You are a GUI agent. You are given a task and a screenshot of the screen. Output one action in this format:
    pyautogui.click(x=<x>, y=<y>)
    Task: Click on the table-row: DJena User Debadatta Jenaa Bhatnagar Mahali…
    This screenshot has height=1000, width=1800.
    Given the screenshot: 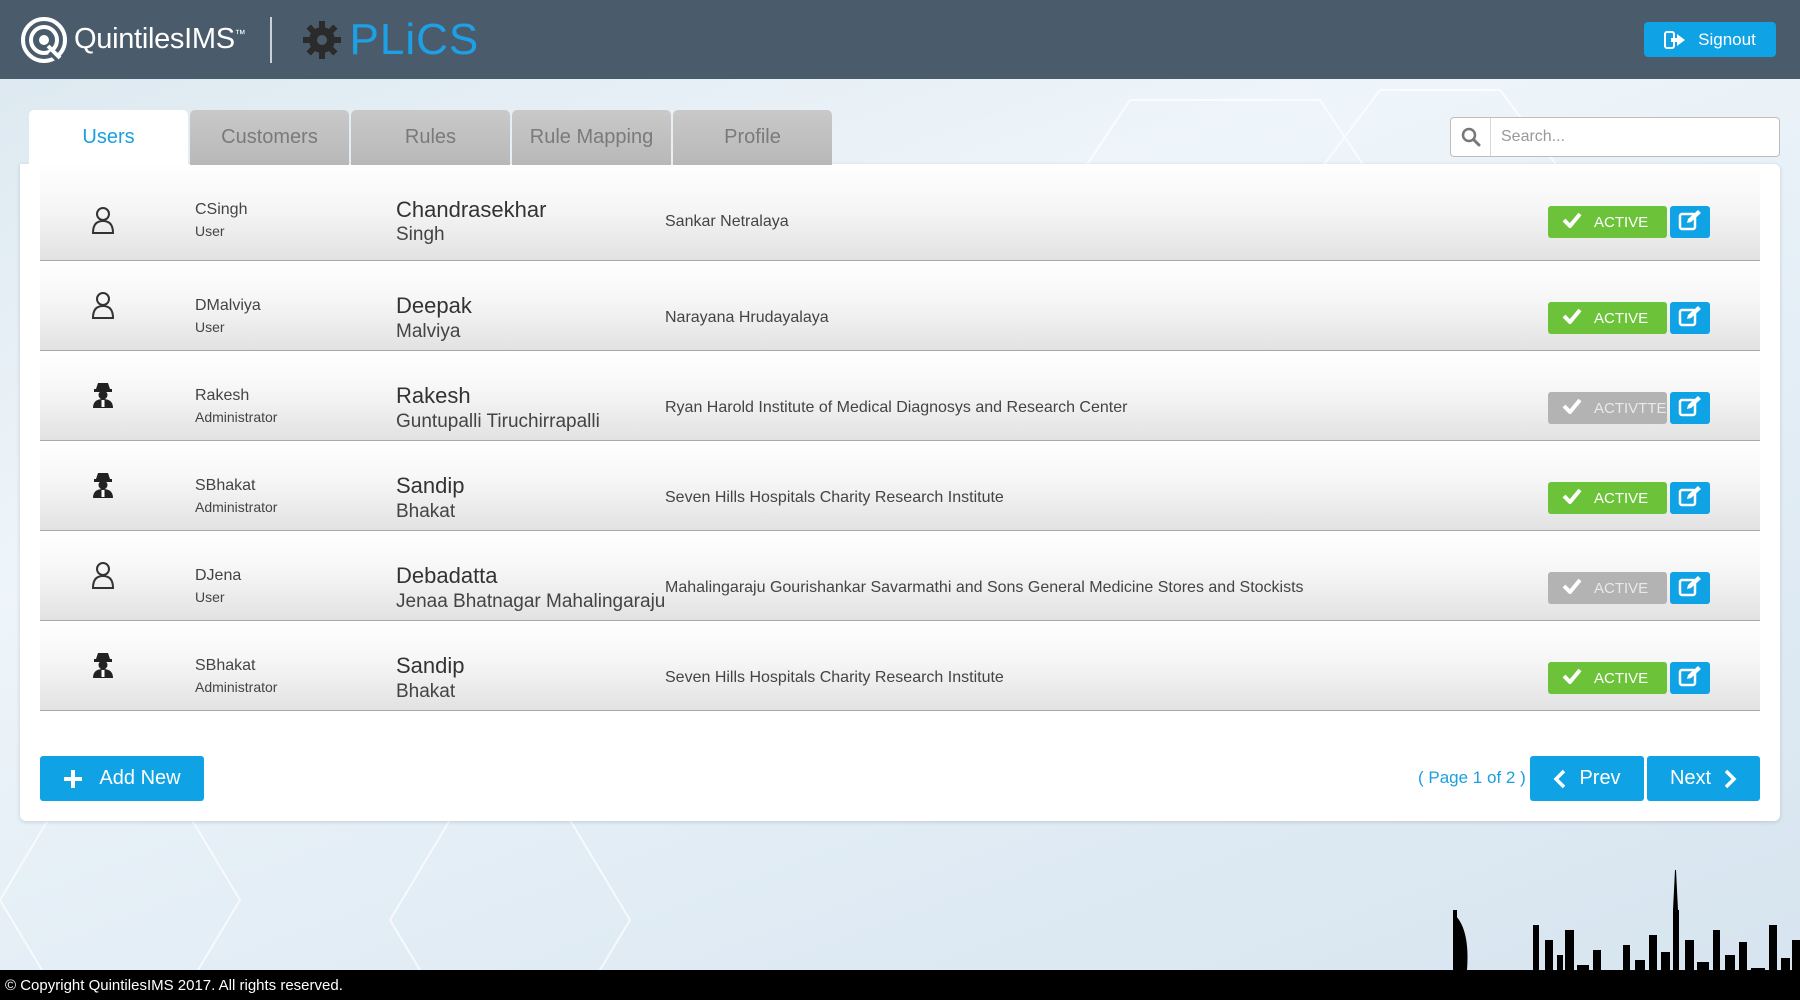 What is the action you would take?
    pyautogui.click(x=900, y=576)
    